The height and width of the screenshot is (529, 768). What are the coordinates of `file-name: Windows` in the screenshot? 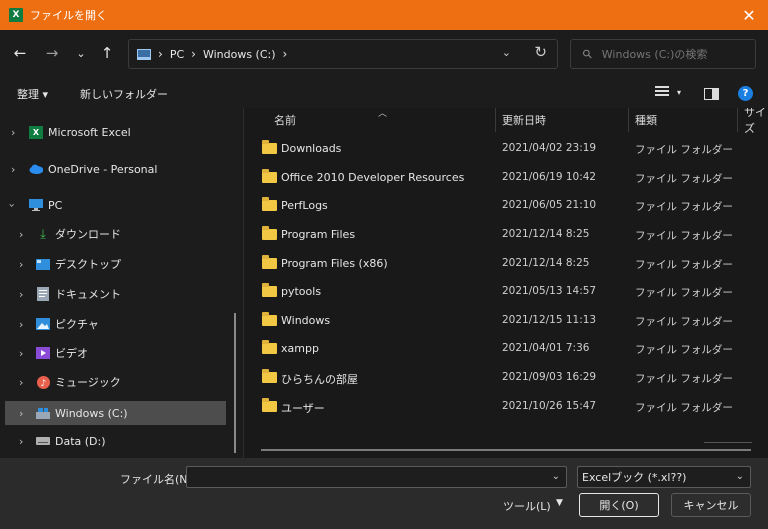 It's located at (306, 320).